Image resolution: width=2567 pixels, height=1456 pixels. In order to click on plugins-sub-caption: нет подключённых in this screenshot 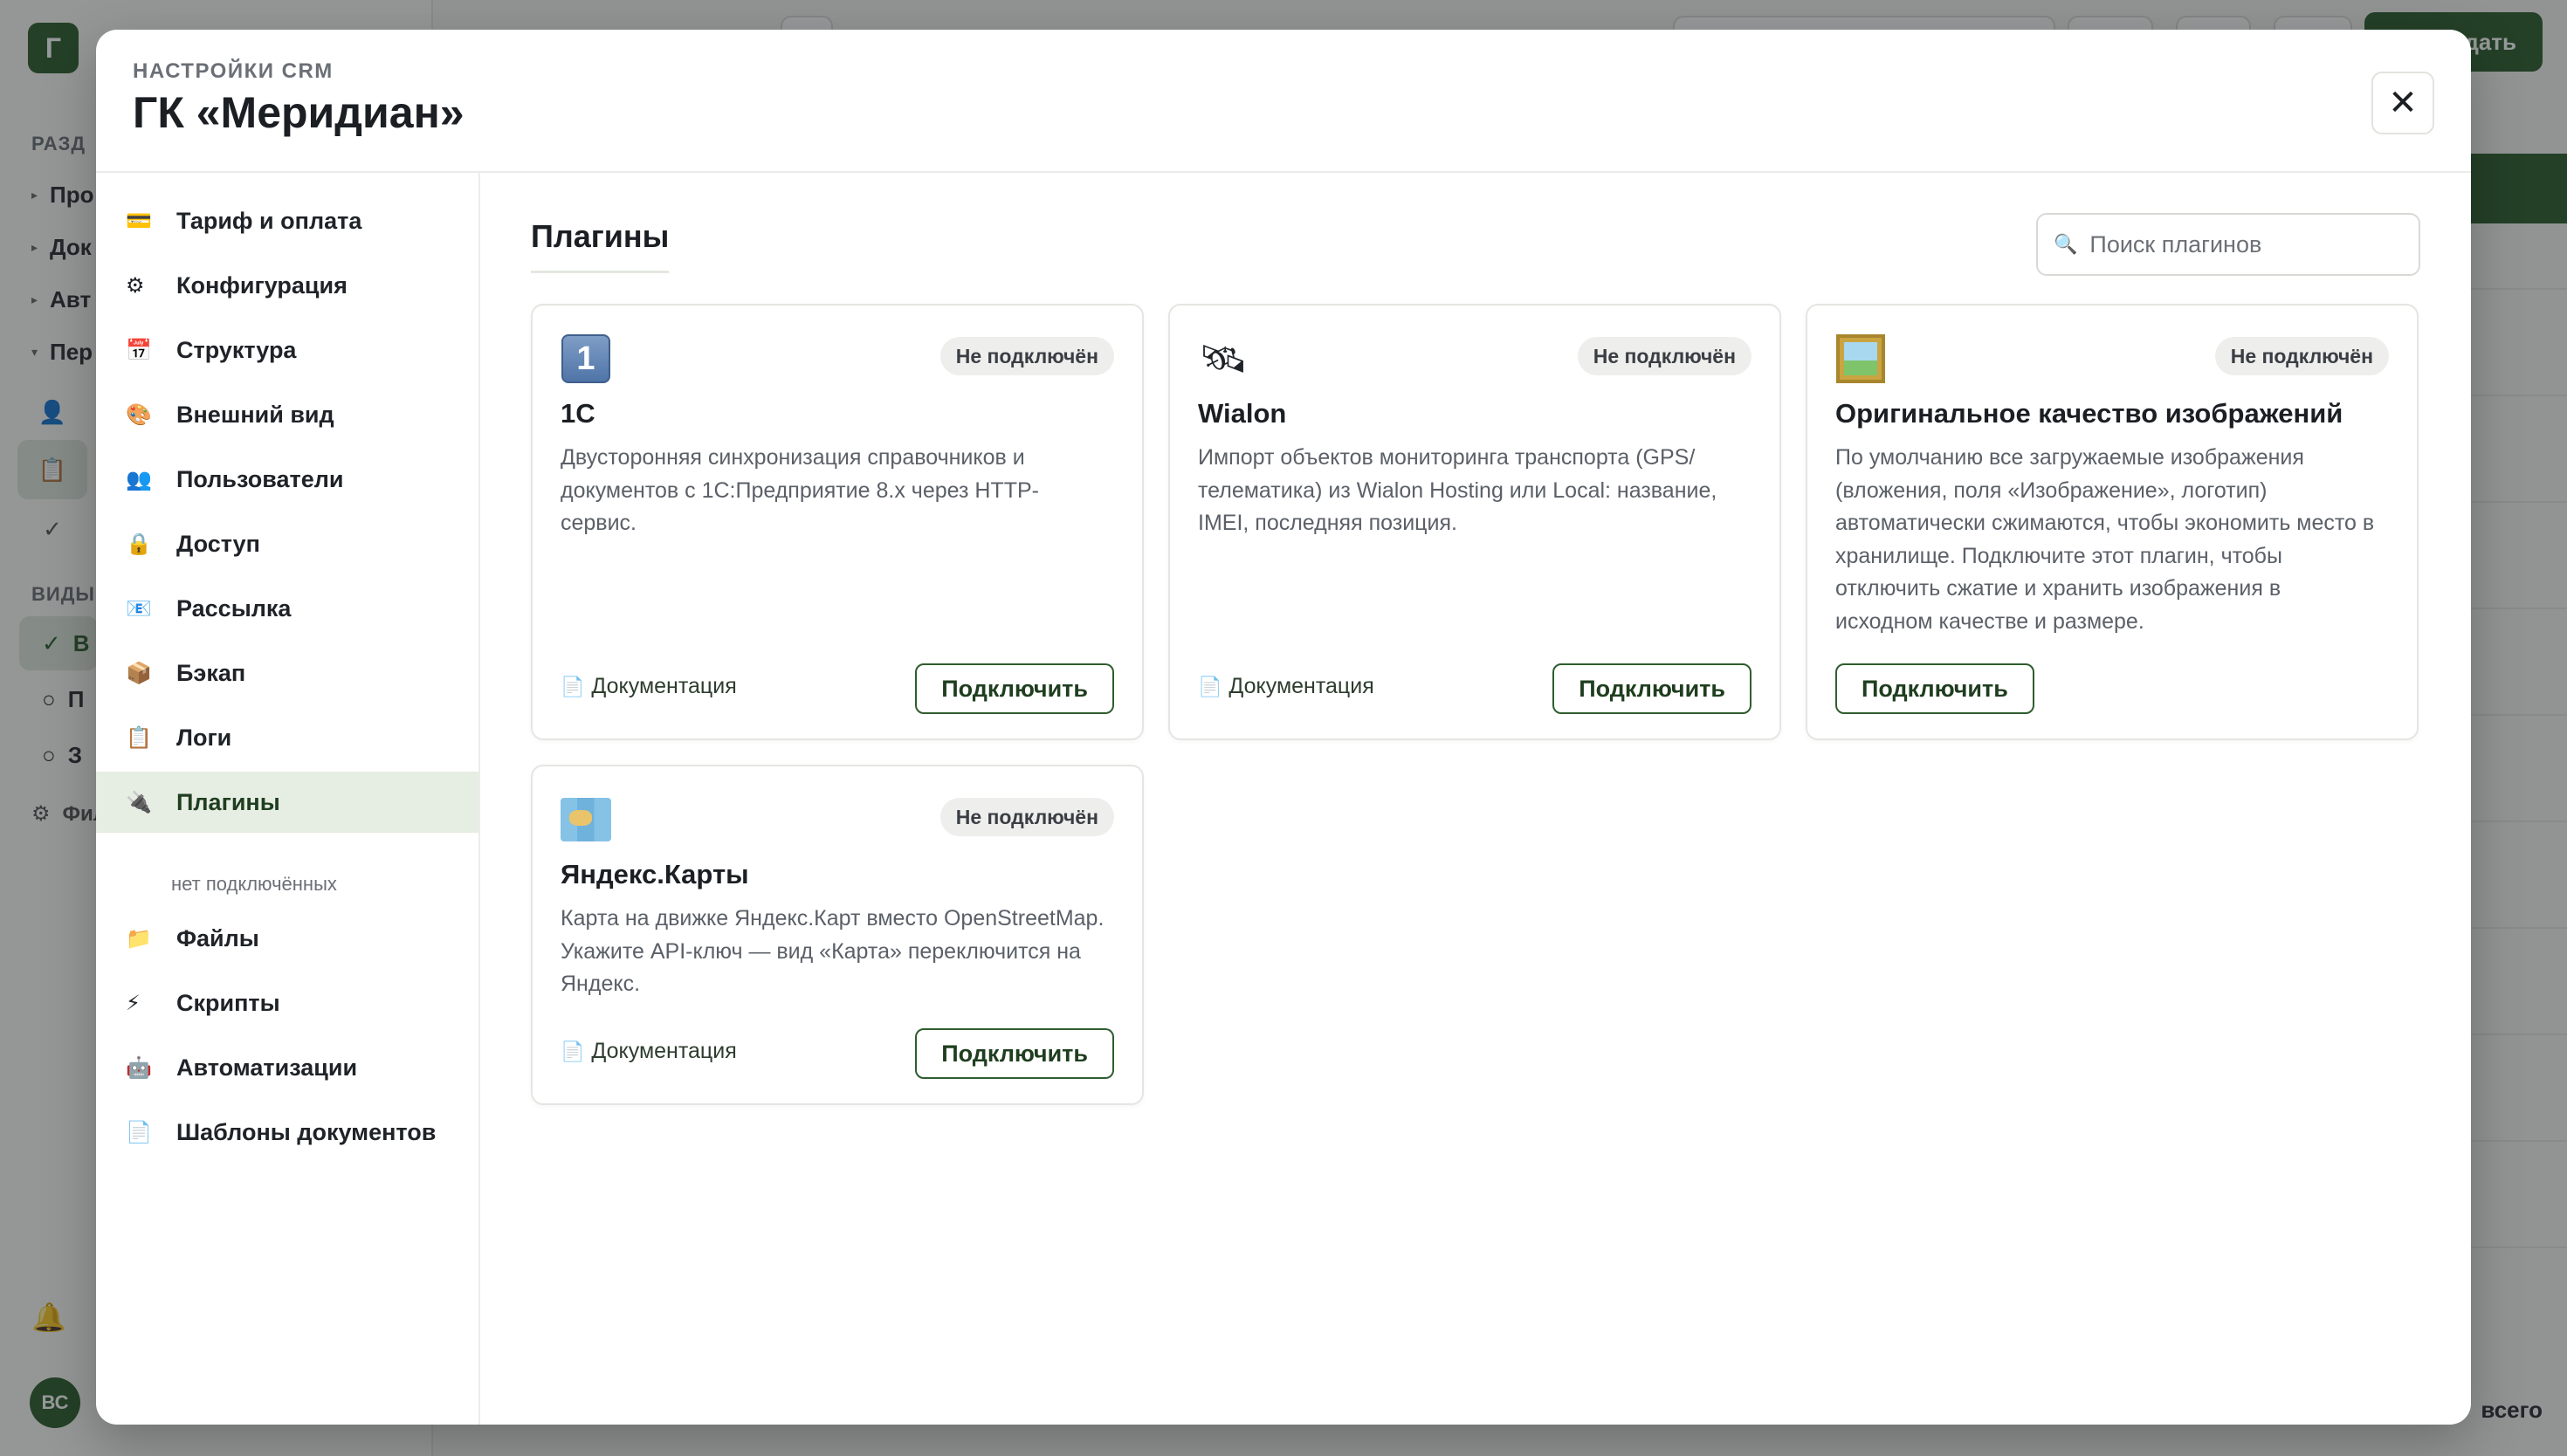, I will do `click(254, 884)`.